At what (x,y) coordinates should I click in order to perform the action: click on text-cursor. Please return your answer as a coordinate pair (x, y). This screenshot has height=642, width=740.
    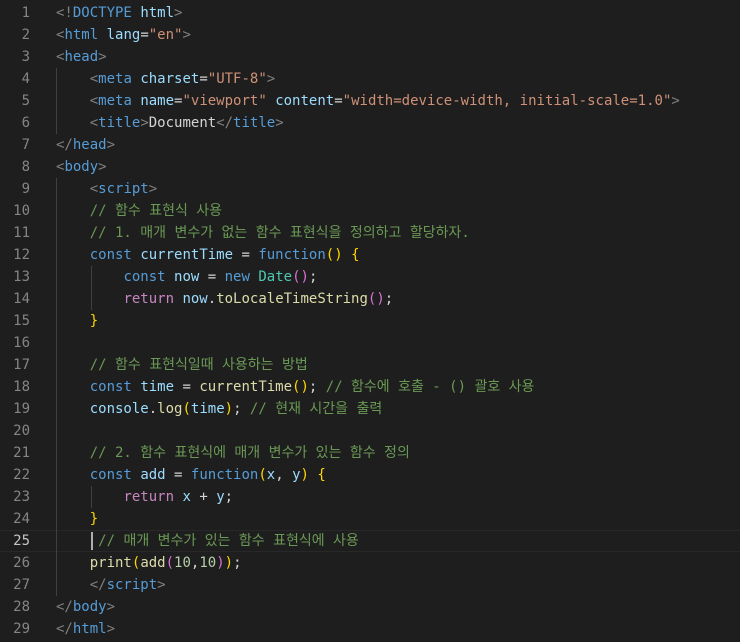
    Looking at the image, I should click on (92, 541).